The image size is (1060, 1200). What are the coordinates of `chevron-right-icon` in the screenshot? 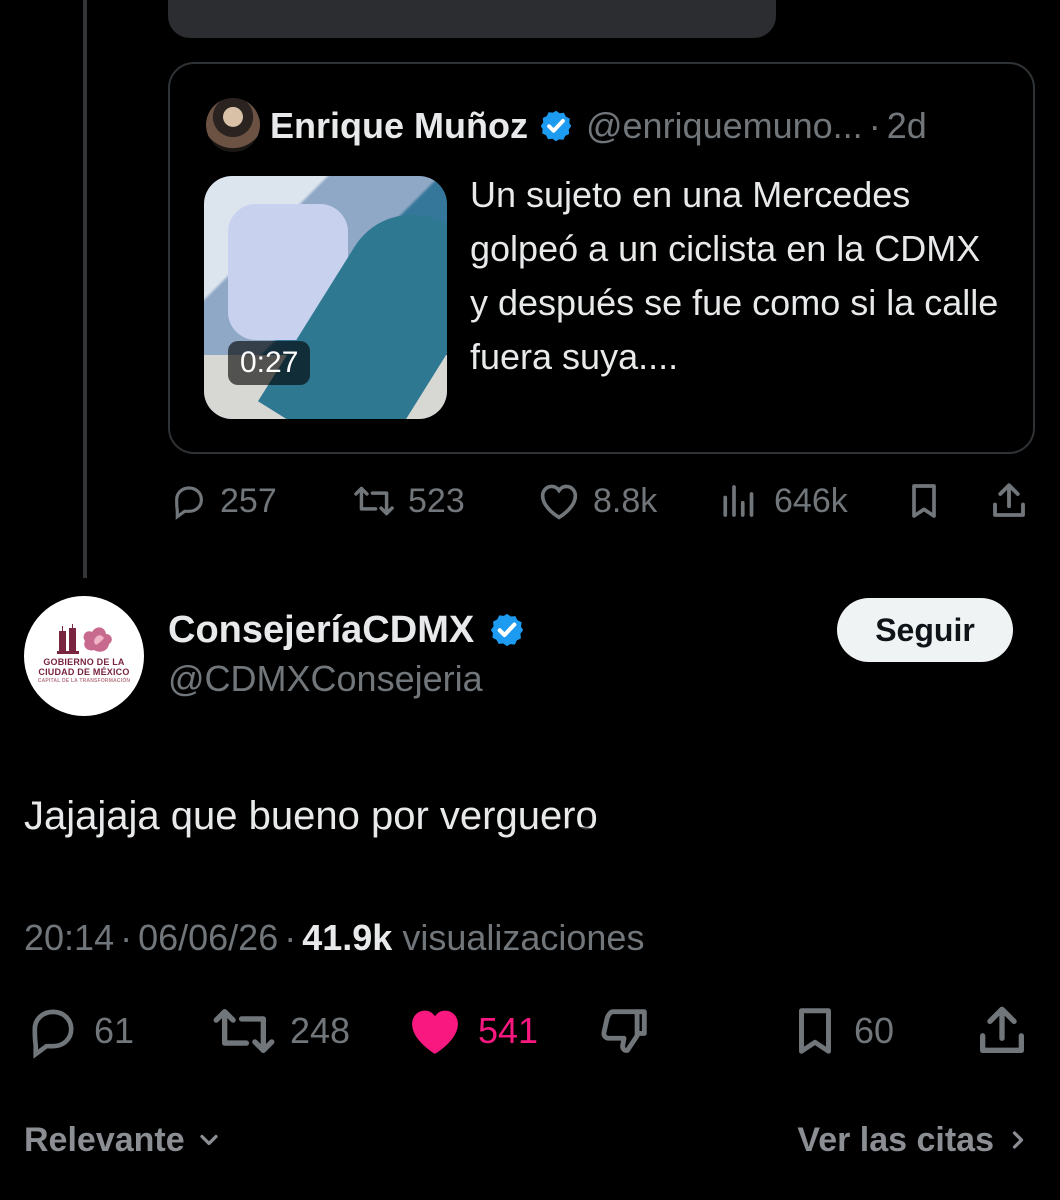 It's located at (1018, 1140).